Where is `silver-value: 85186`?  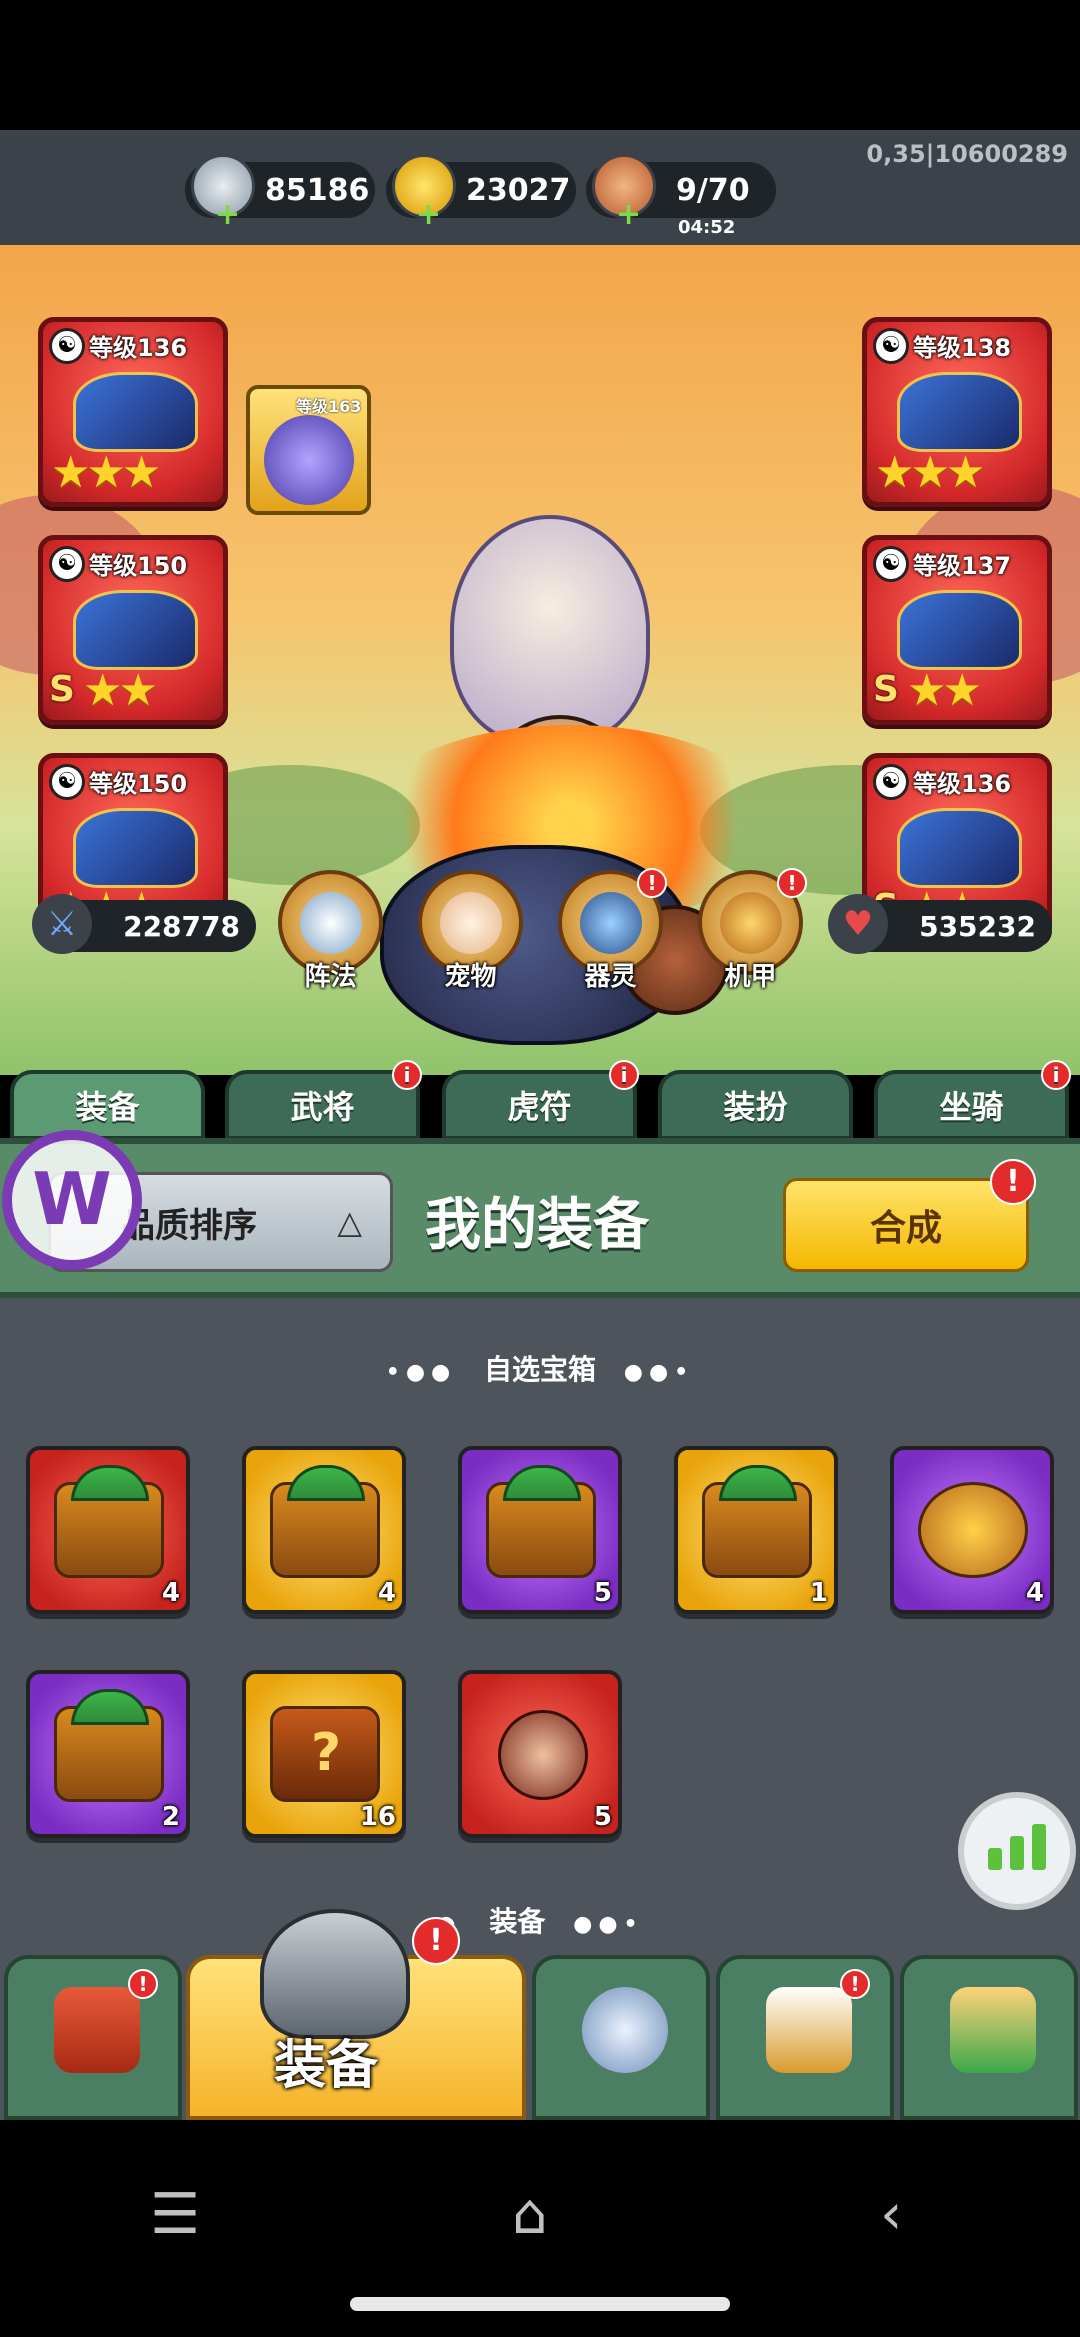
silver-value: 85186 is located at coordinates (317, 190).